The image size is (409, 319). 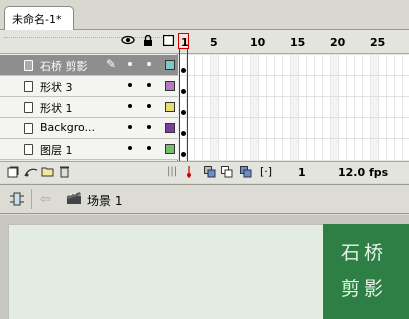 I want to click on scene-label: 场景 1, so click(x=104, y=200).